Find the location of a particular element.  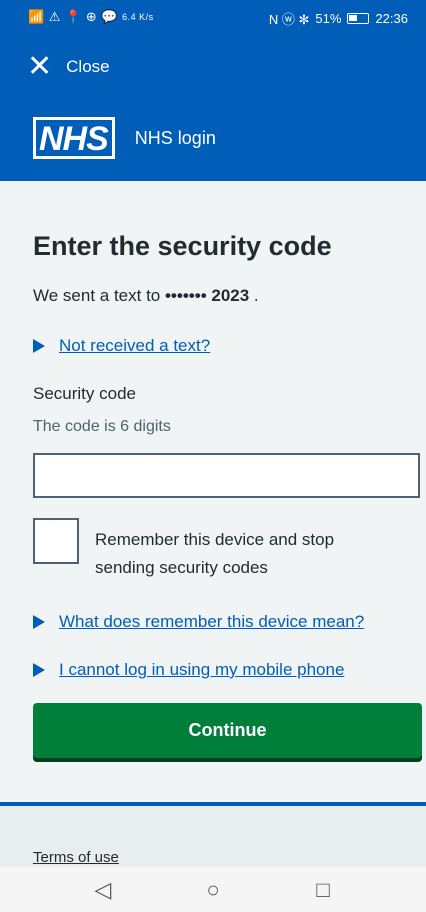

remember-device-checkbox is located at coordinates (56, 541).